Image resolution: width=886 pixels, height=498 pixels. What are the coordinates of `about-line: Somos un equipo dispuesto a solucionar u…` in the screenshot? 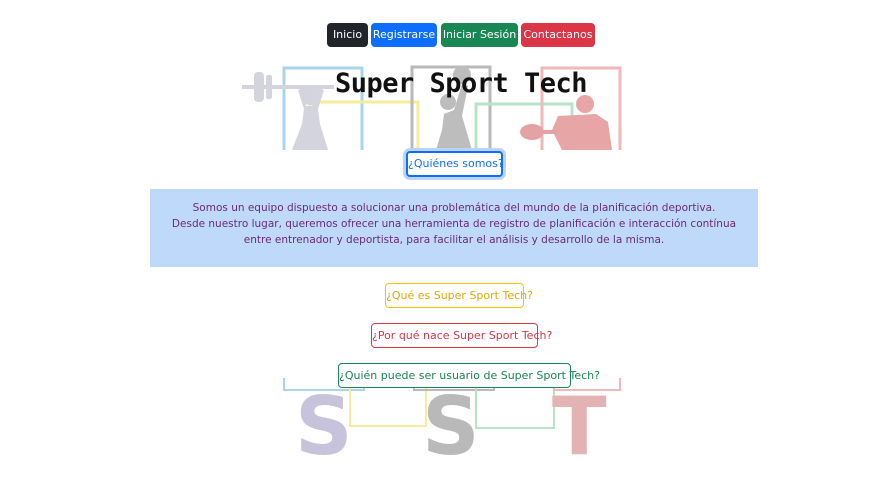 It's located at (454, 208).